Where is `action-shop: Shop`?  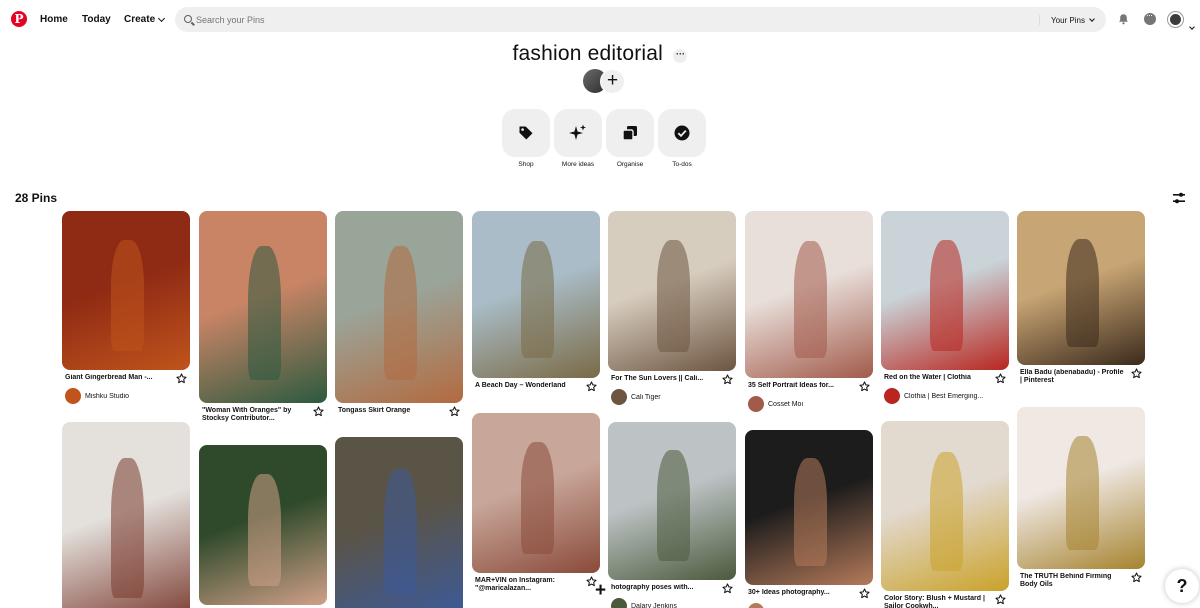 action-shop: Shop is located at coordinates (526, 138).